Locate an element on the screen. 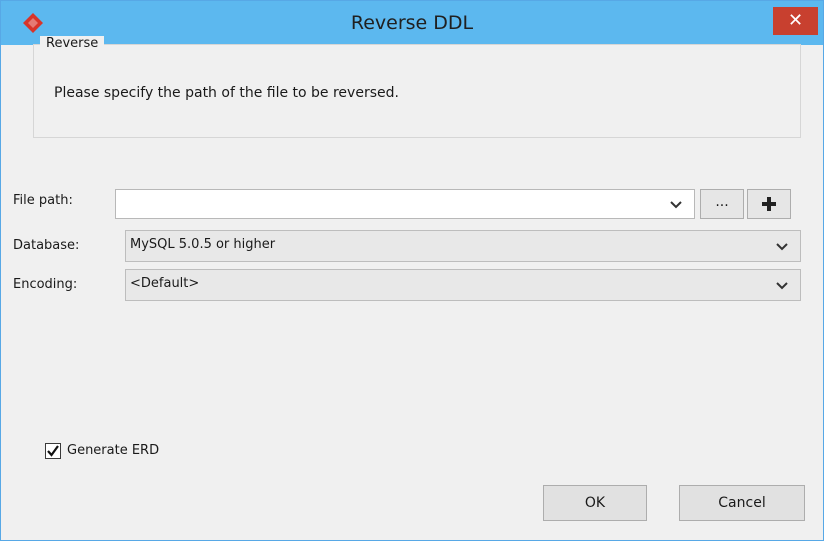 This screenshot has height=541, width=824. add-button is located at coordinates (769, 204).